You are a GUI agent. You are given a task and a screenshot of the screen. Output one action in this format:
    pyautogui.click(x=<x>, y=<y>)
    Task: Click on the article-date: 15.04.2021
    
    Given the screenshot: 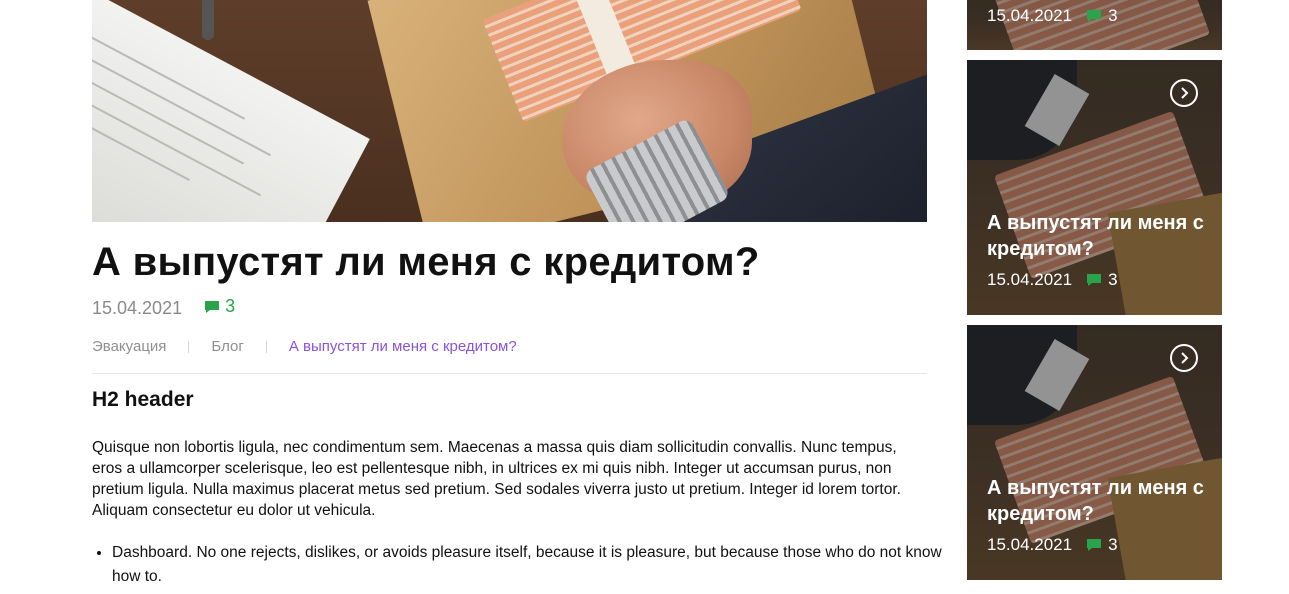 What is the action you would take?
    pyautogui.click(x=137, y=308)
    